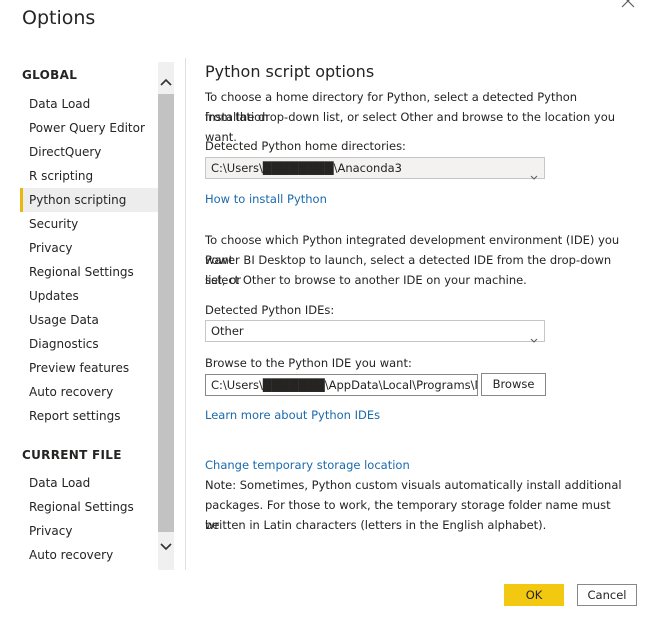 The image size is (658, 627). I want to click on sidebar-scrollbar, so click(166, 316).